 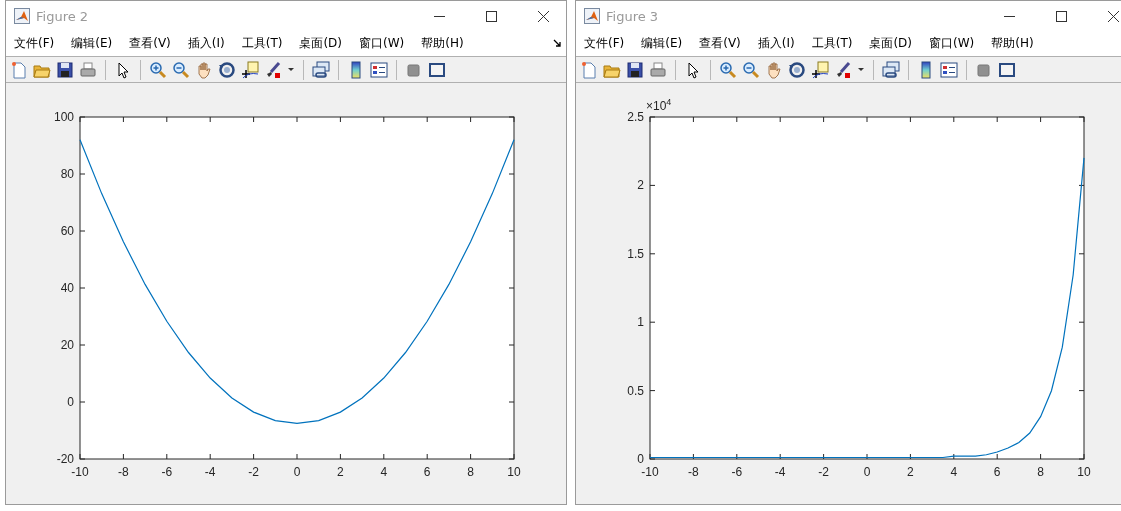 I want to click on window-title: Figure 2, so click(x=63, y=16).